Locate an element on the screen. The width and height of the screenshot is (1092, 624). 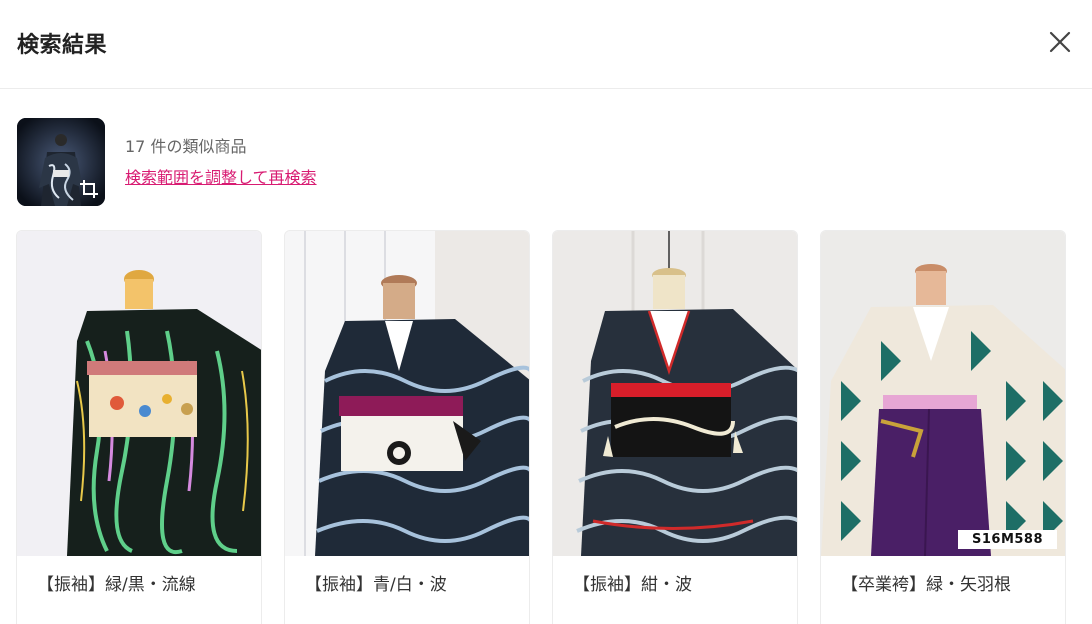
product-name: 【卒業袴】緑・矢羽根 is located at coordinates (926, 585).